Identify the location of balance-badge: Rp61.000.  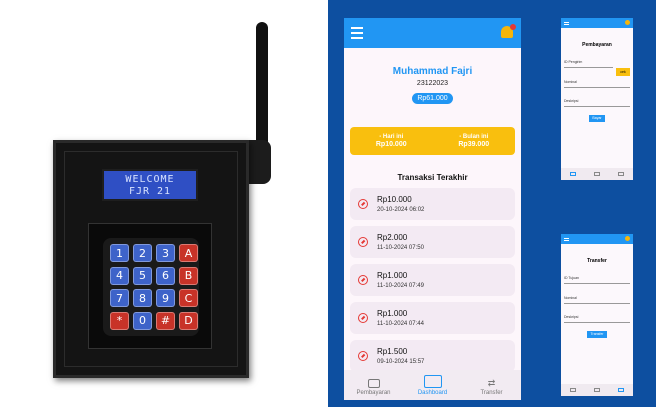
(432, 98).